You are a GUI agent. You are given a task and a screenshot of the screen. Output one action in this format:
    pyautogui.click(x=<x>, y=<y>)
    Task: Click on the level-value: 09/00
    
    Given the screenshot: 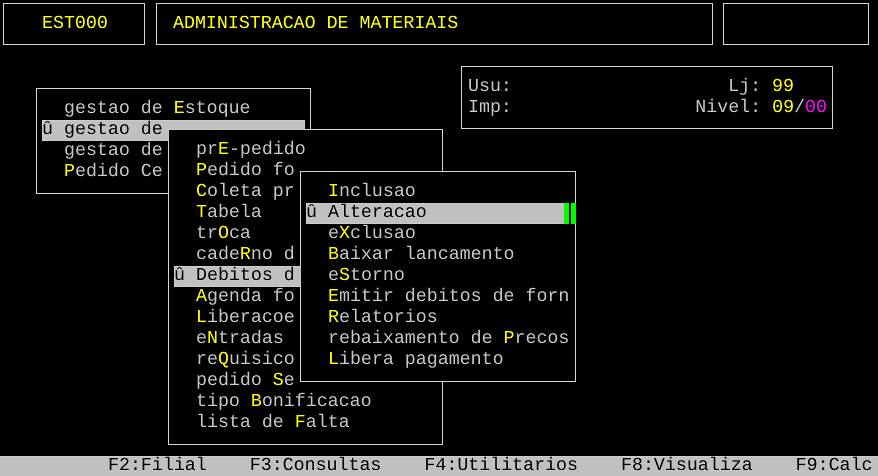 What is the action you would take?
    pyautogui.click(x=799, y=108)
    